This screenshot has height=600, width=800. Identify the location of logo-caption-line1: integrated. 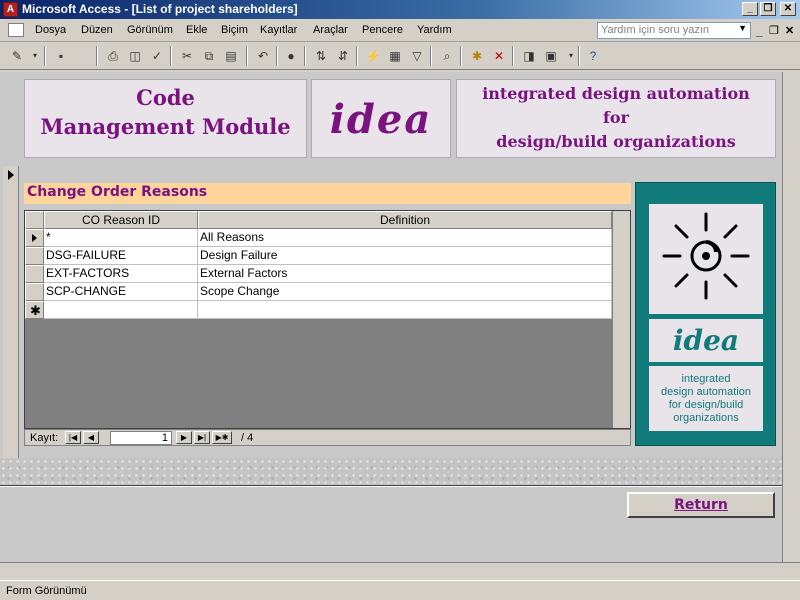
(706, 379).